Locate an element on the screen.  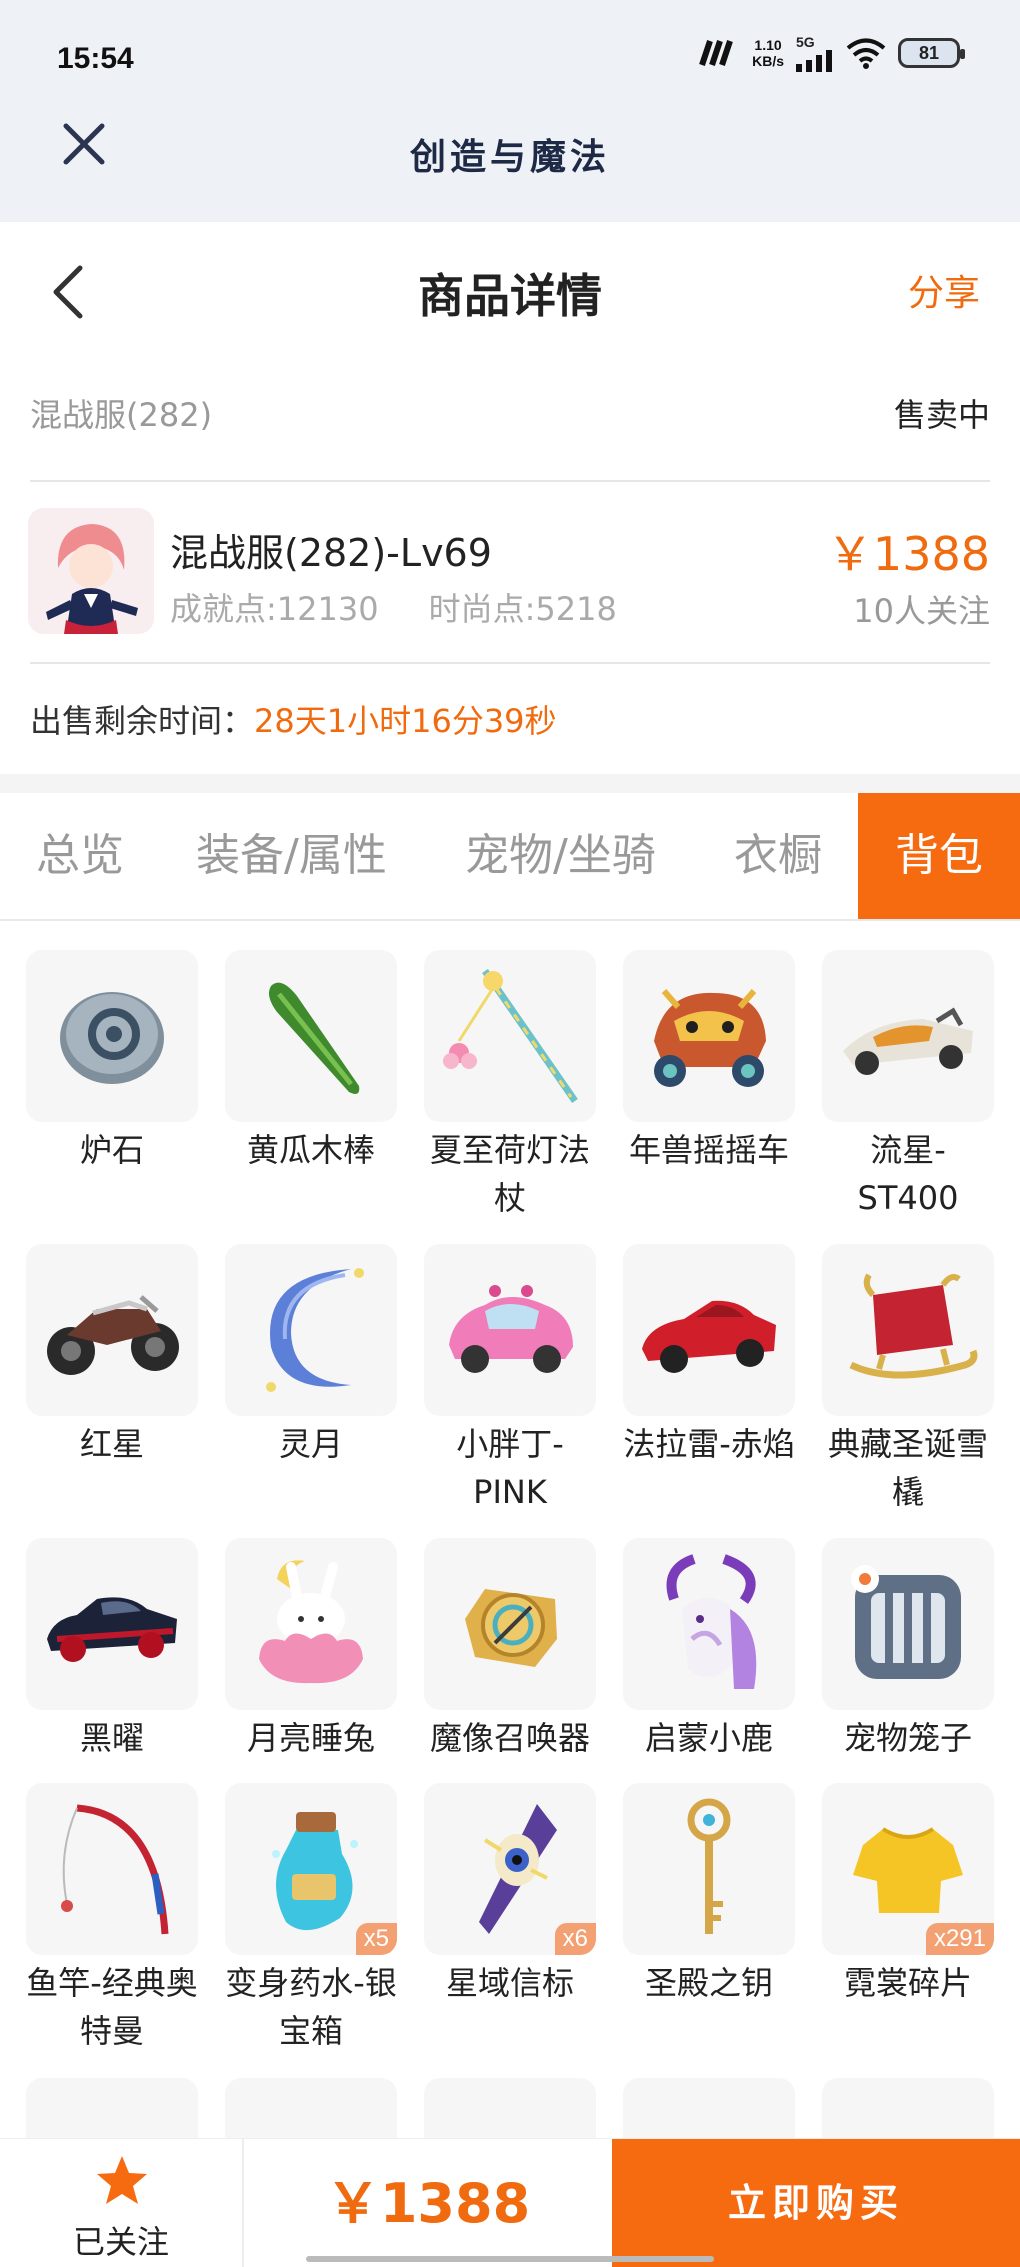
item-name: 灵月 is located at coordinates (310, 1444).